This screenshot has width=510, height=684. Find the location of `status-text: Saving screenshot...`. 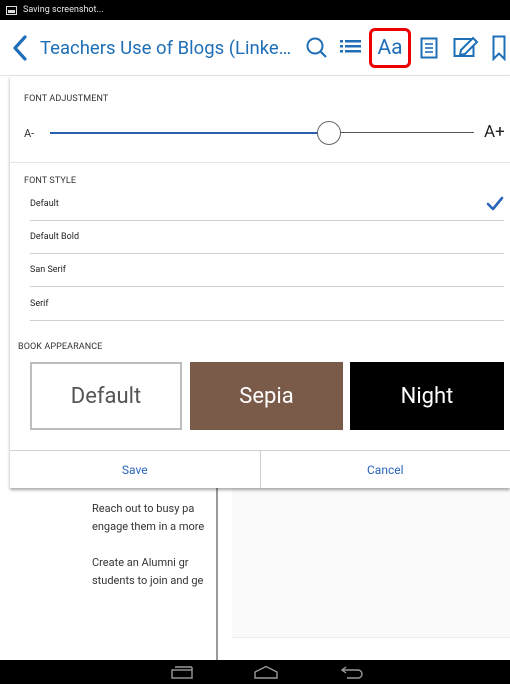

status-text: Saving screenshot... is located at coordinates (63, 10).